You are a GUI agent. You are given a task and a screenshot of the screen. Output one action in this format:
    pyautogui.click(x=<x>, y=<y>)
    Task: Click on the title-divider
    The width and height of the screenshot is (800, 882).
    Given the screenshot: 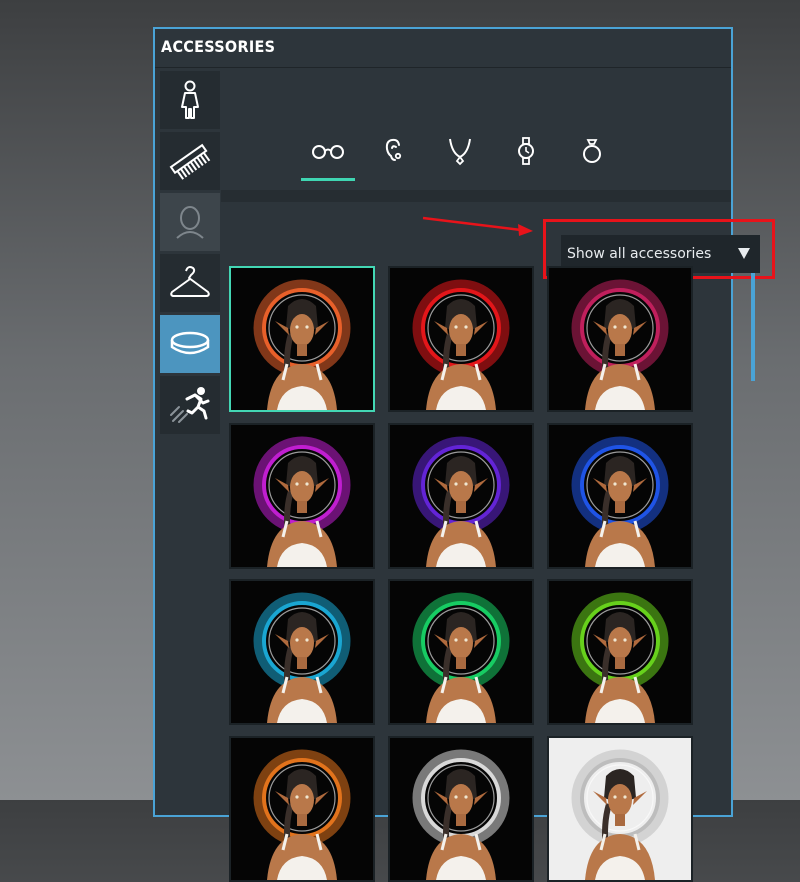 What is the action you would take?
    pyautogui.click(x=443, y=67)
    